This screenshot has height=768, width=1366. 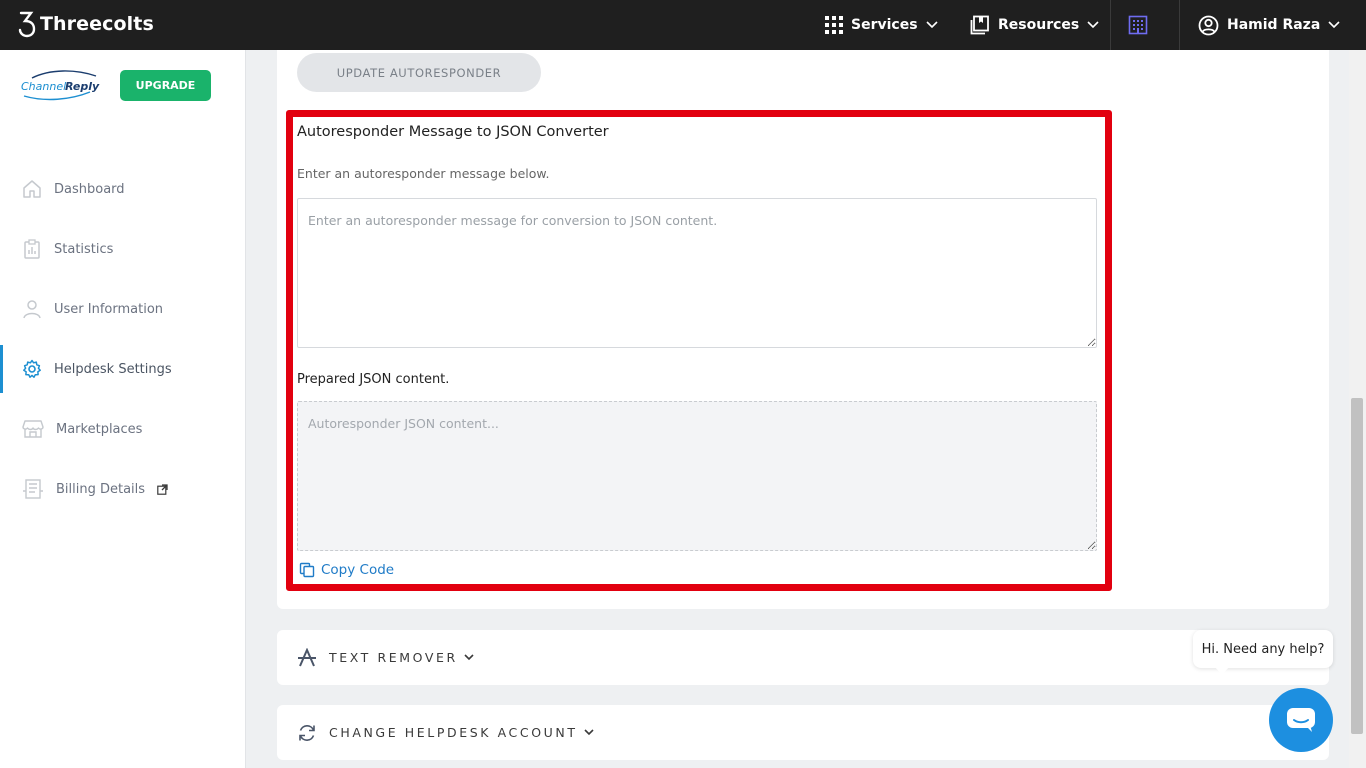 I want to click on help-prompt-text: Hi. Need any help?, so click(x=1263, y=649).